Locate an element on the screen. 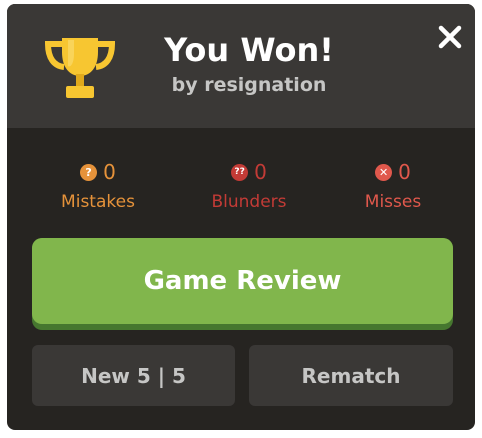 This screenshot has width=482, height=438. question-mark-icon: ? is located at coordinates (89, 172).